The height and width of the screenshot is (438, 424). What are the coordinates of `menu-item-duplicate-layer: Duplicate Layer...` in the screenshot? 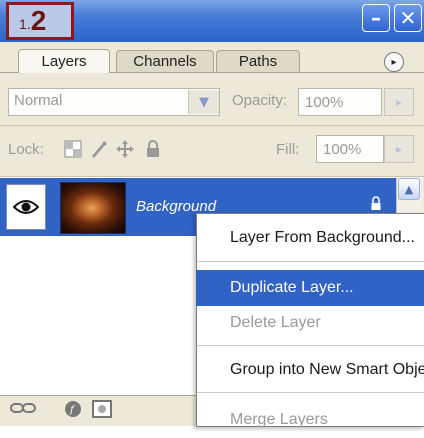 It's located at (310, 288).